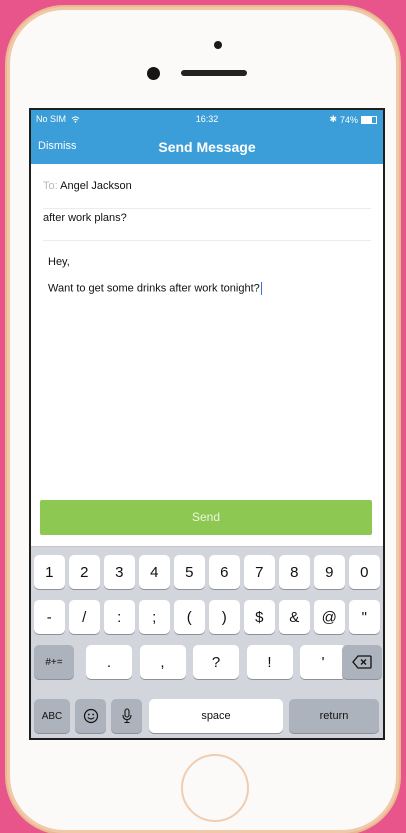 This screenshot has width=406, height=833. What do you see at coordinates (119, 572) in the screenshot?
I see `key-2: 3` at bounding box center [119, 572].